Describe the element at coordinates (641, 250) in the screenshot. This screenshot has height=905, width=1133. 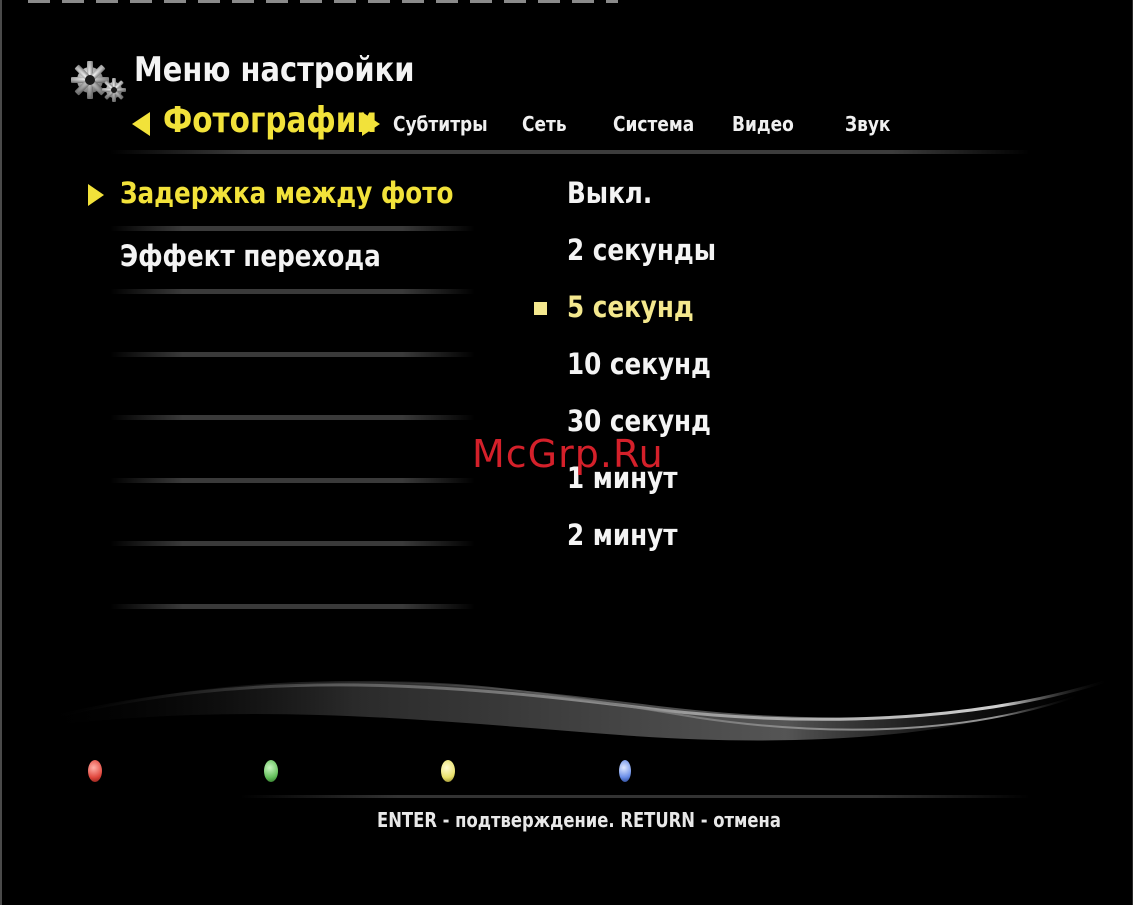
I see `option-2-seconds: 2 секунды` at that location.